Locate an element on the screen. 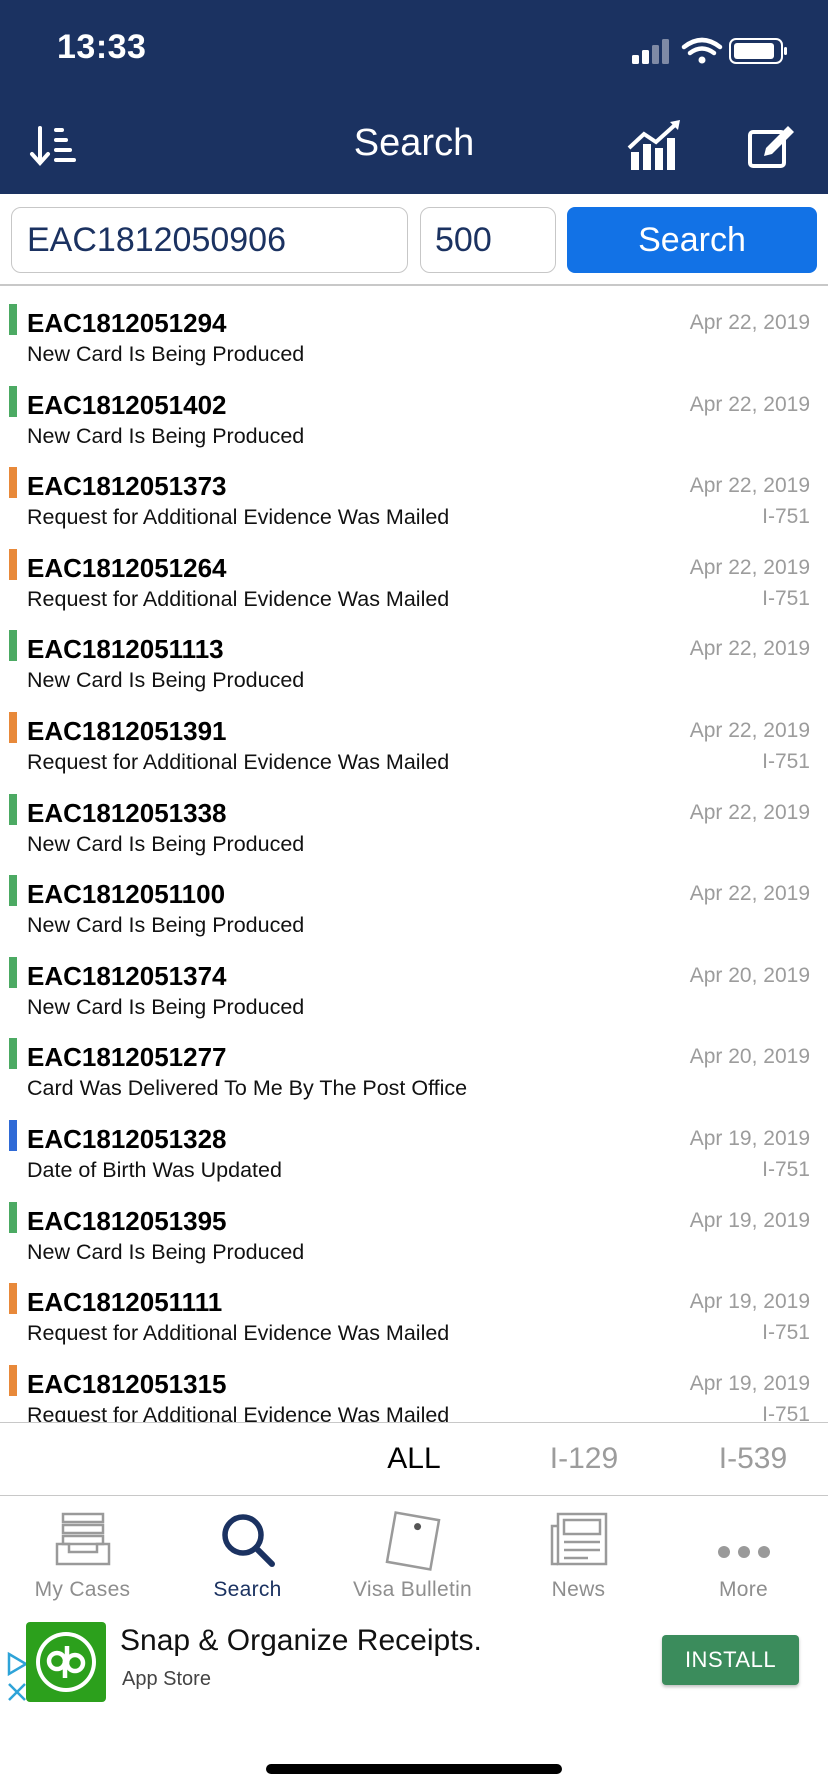  status-time: 13:33 is located at coordinates (102, 47).